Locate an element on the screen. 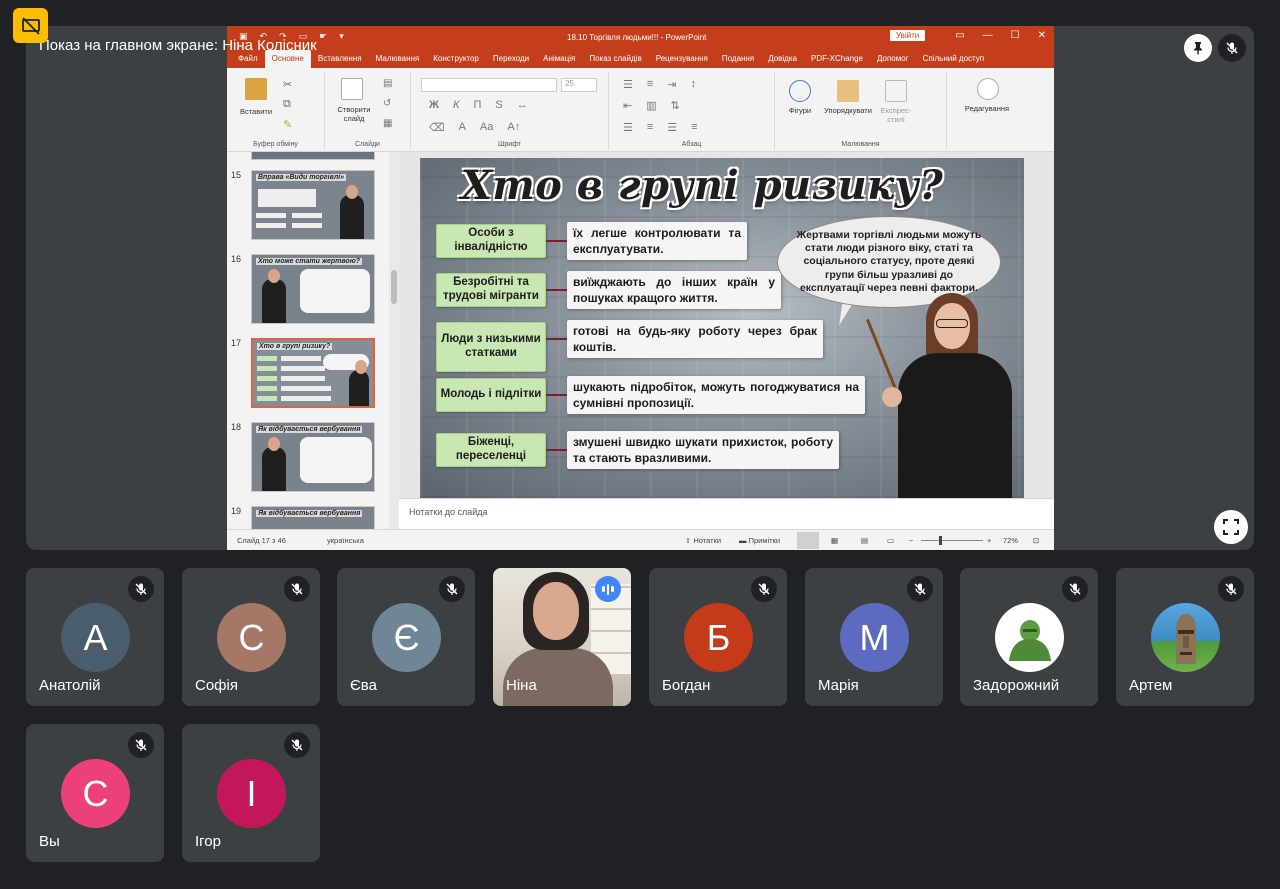 Image resolution: width=1280 pixels, height=889 pixels. participant-tile: Є Єва is located at coordinates (406, 637).